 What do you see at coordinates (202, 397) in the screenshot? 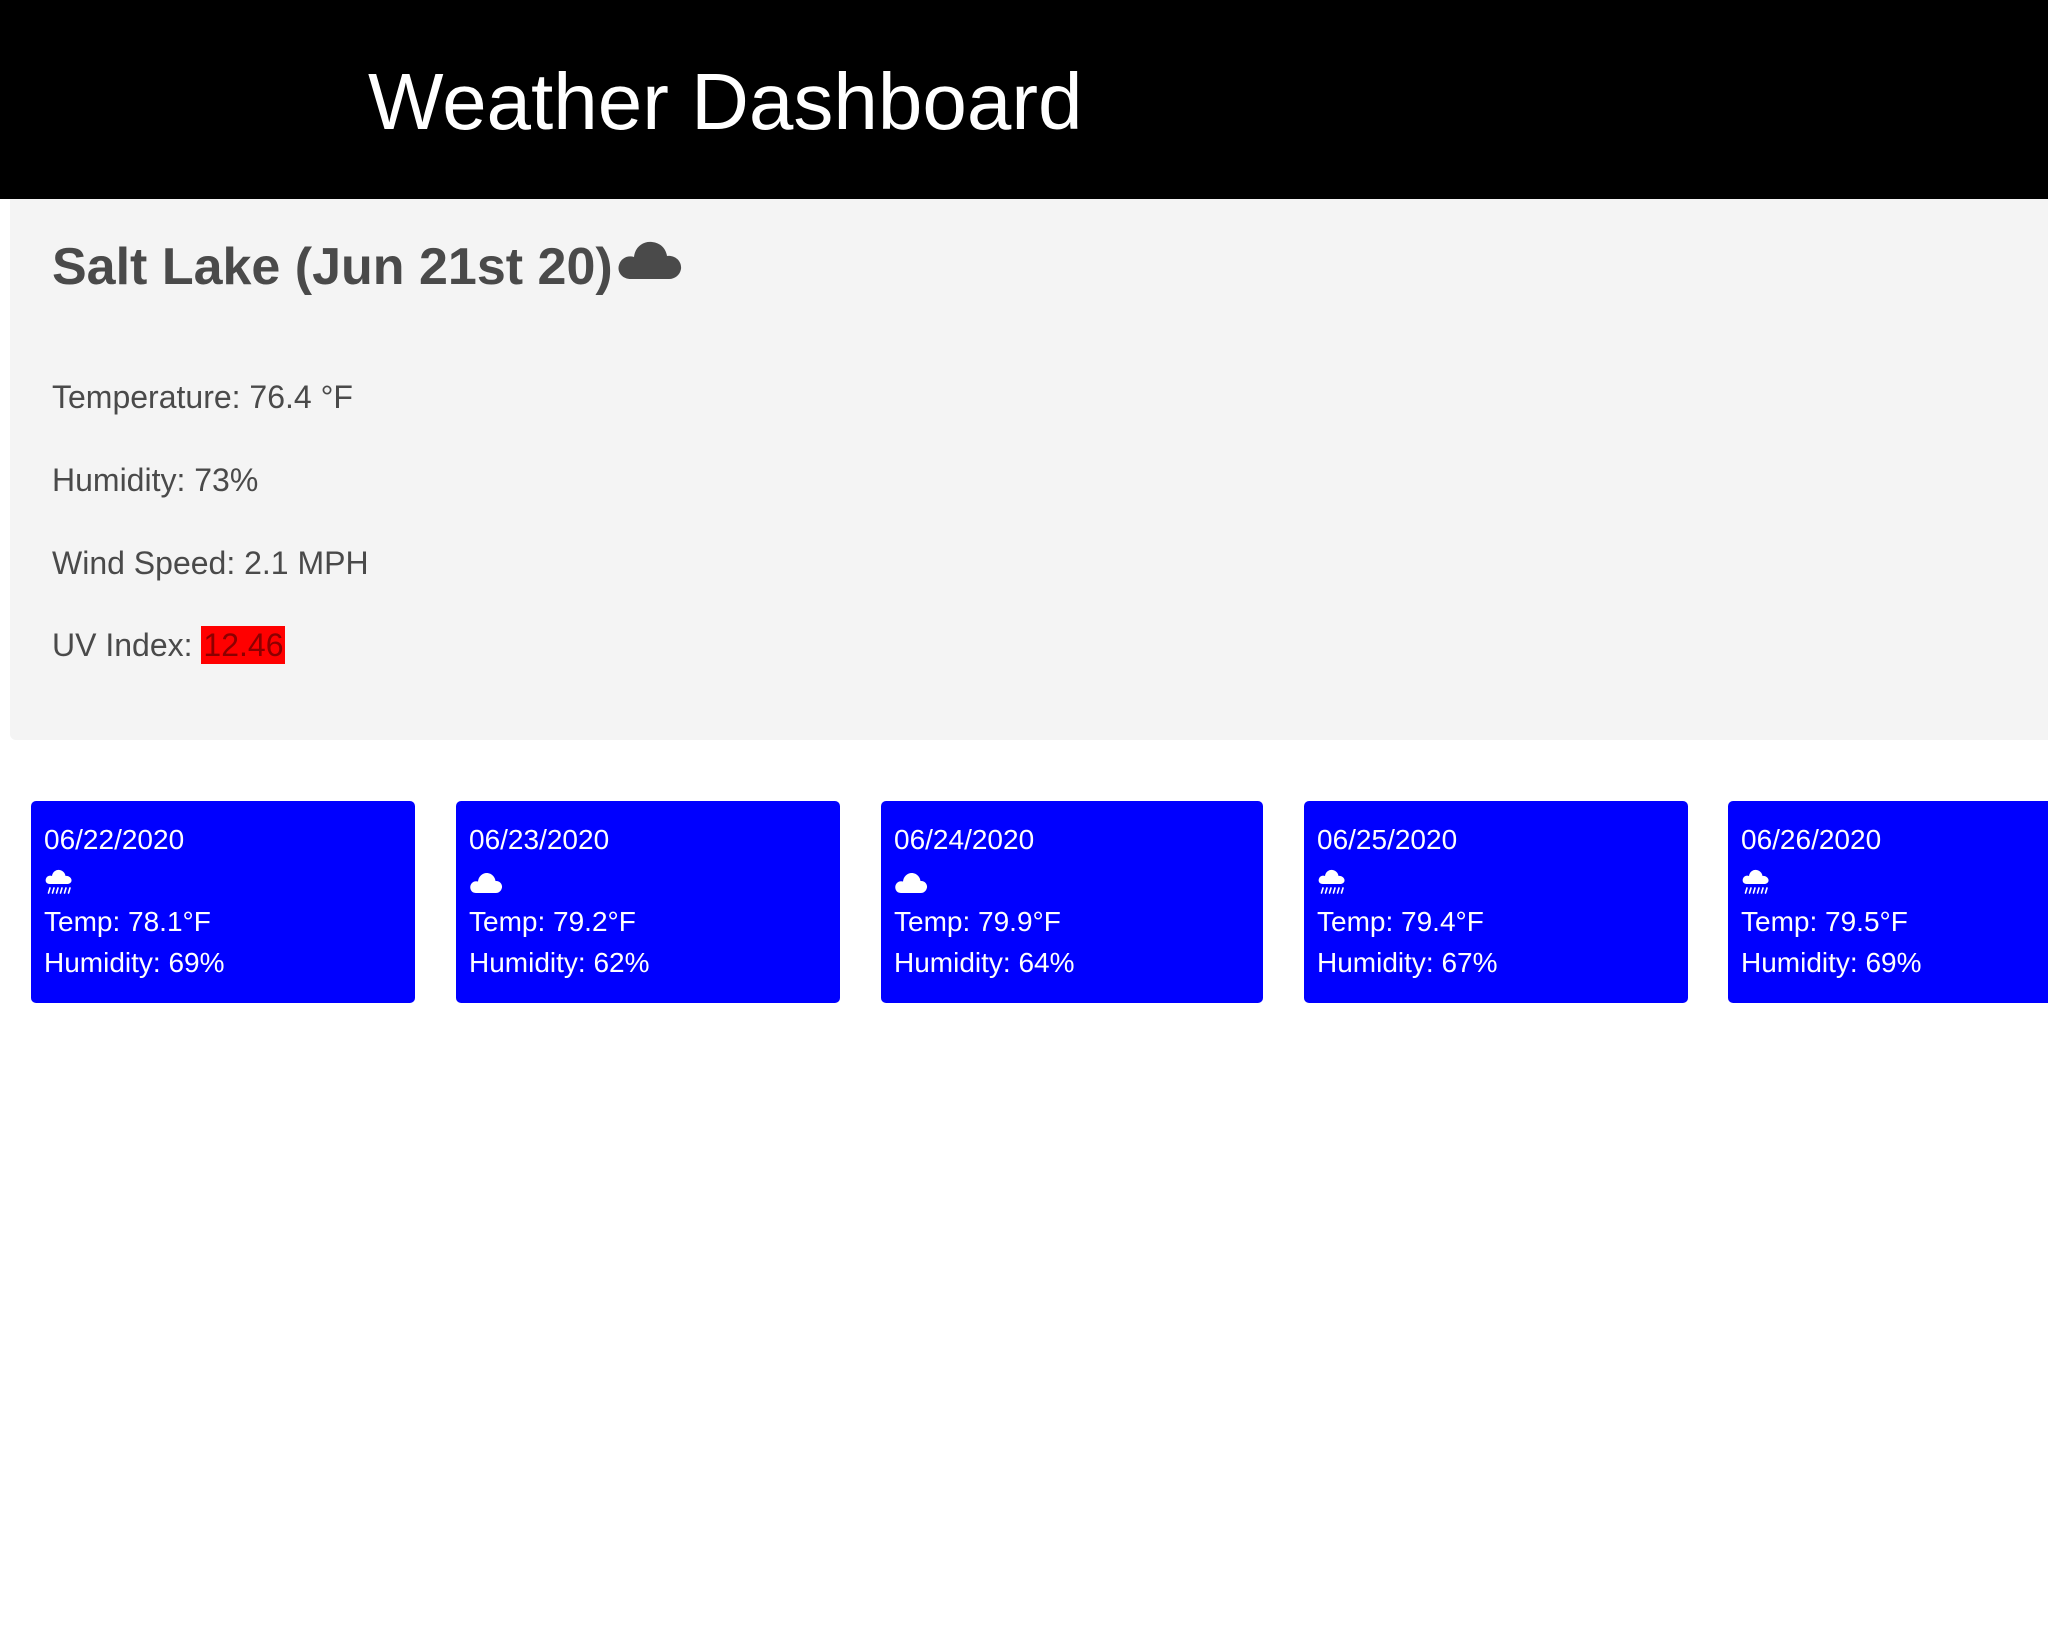
I see `current-temperature: Temperature: 76.4 °F` at bounding box center [202, 397].